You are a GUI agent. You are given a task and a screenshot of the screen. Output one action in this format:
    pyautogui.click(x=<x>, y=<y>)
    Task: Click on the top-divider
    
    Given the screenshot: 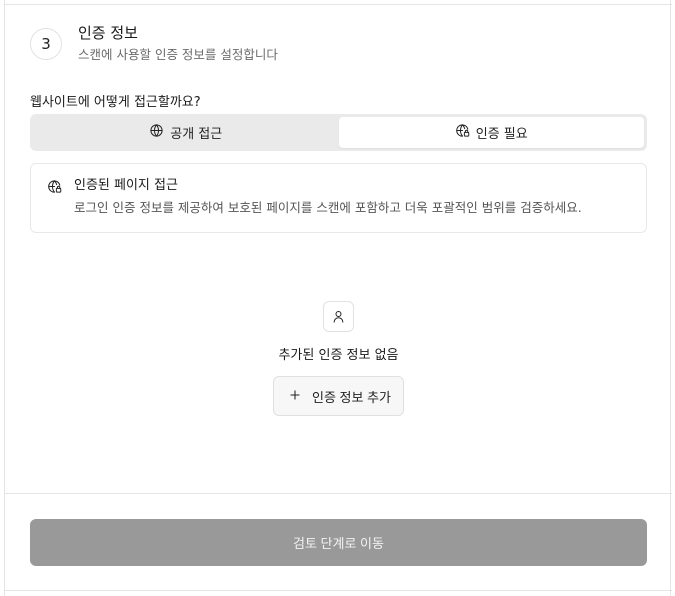 What is the action you would take?
    pyautogui.click(x=338, y=4)
    